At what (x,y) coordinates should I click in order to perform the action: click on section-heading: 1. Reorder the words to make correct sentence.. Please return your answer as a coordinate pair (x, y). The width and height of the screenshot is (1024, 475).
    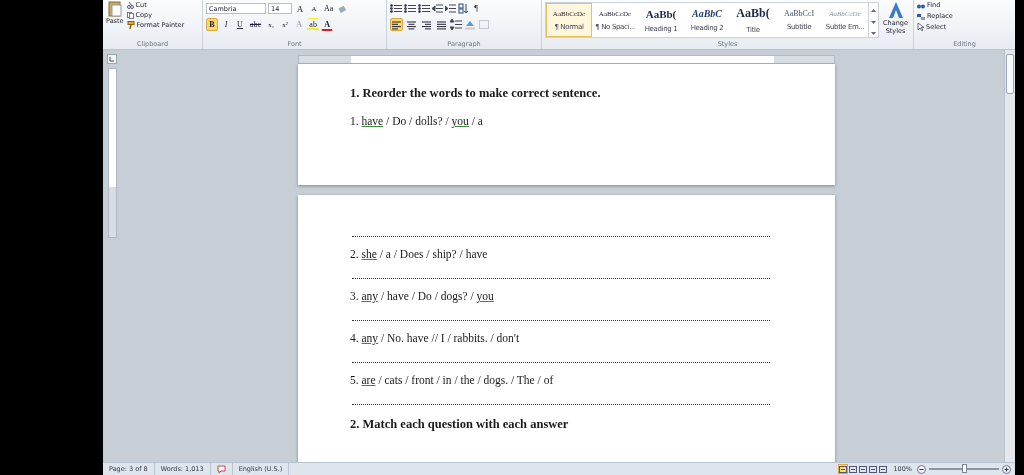
    Looking at the image, I should click on (475, 93).